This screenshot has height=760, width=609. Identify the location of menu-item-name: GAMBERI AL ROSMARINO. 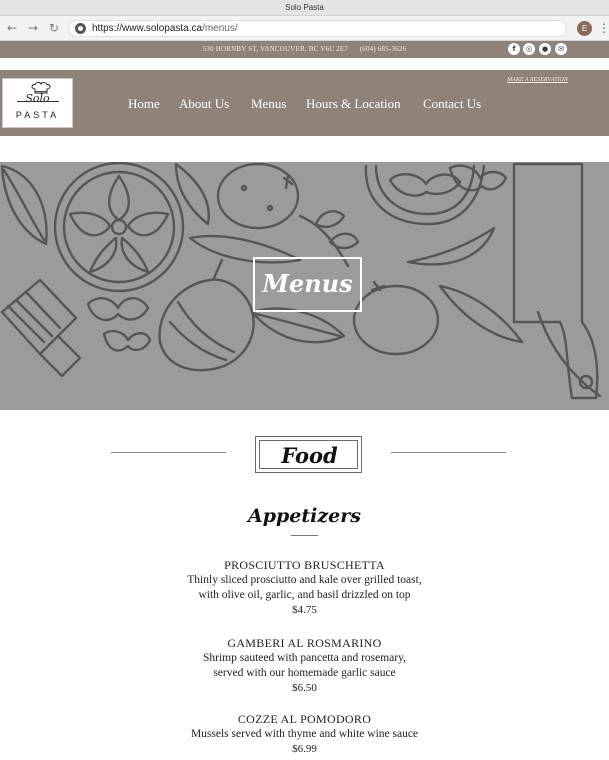
(304, 643).